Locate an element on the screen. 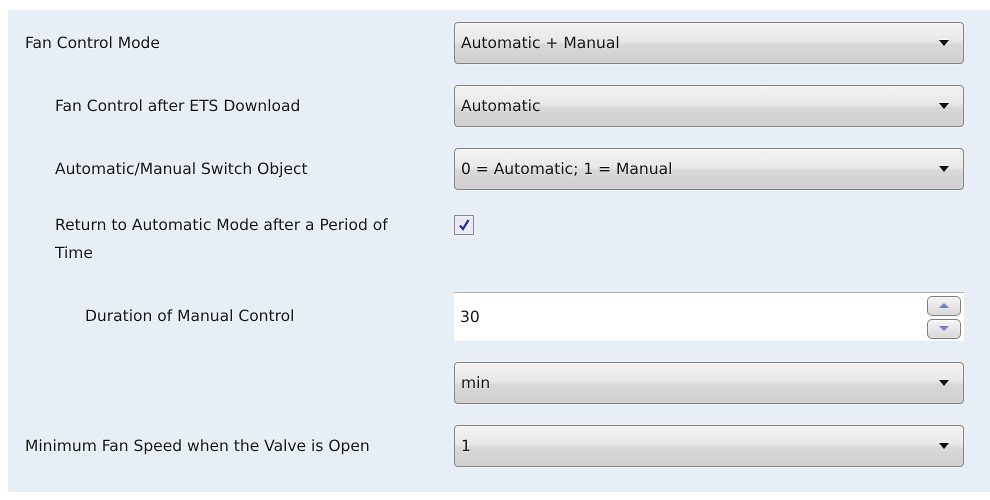  parameter-label: Fan Control Mode is located at coordinates (92, 43).